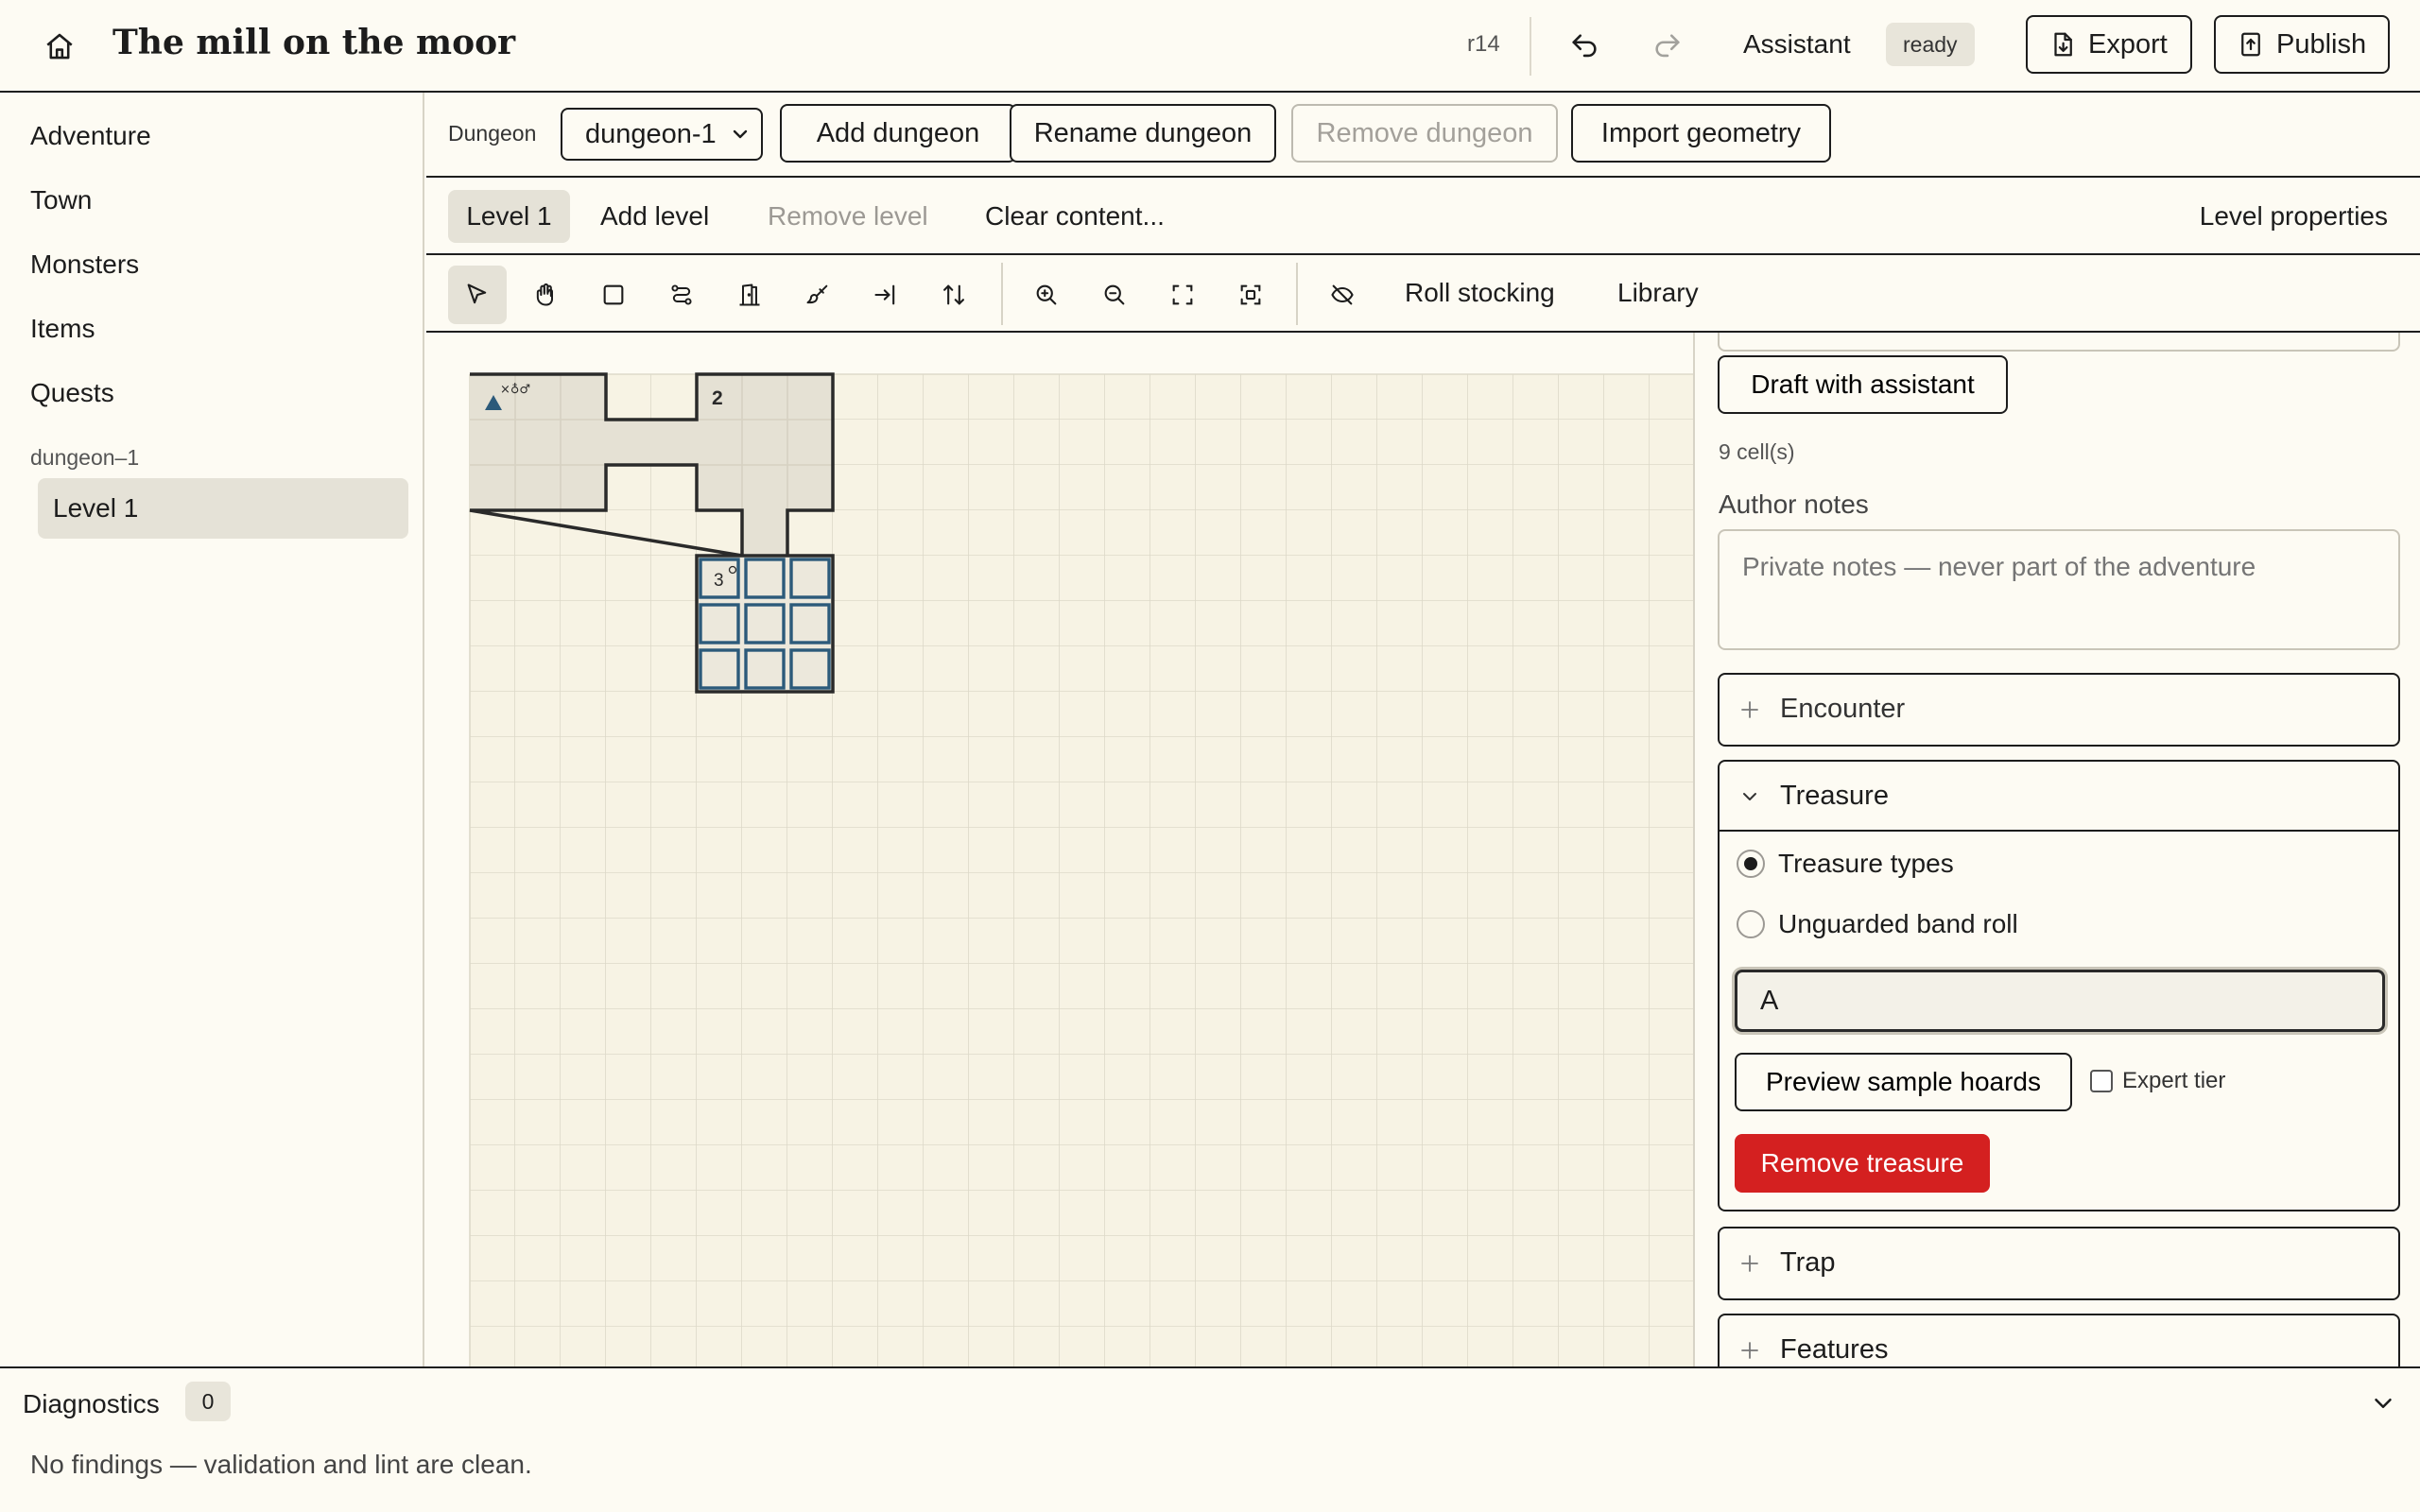 Image resolution: width=2420 pixels, height=1512 pixels. I want to click on publish-button: Publish, so click(2302, 44).